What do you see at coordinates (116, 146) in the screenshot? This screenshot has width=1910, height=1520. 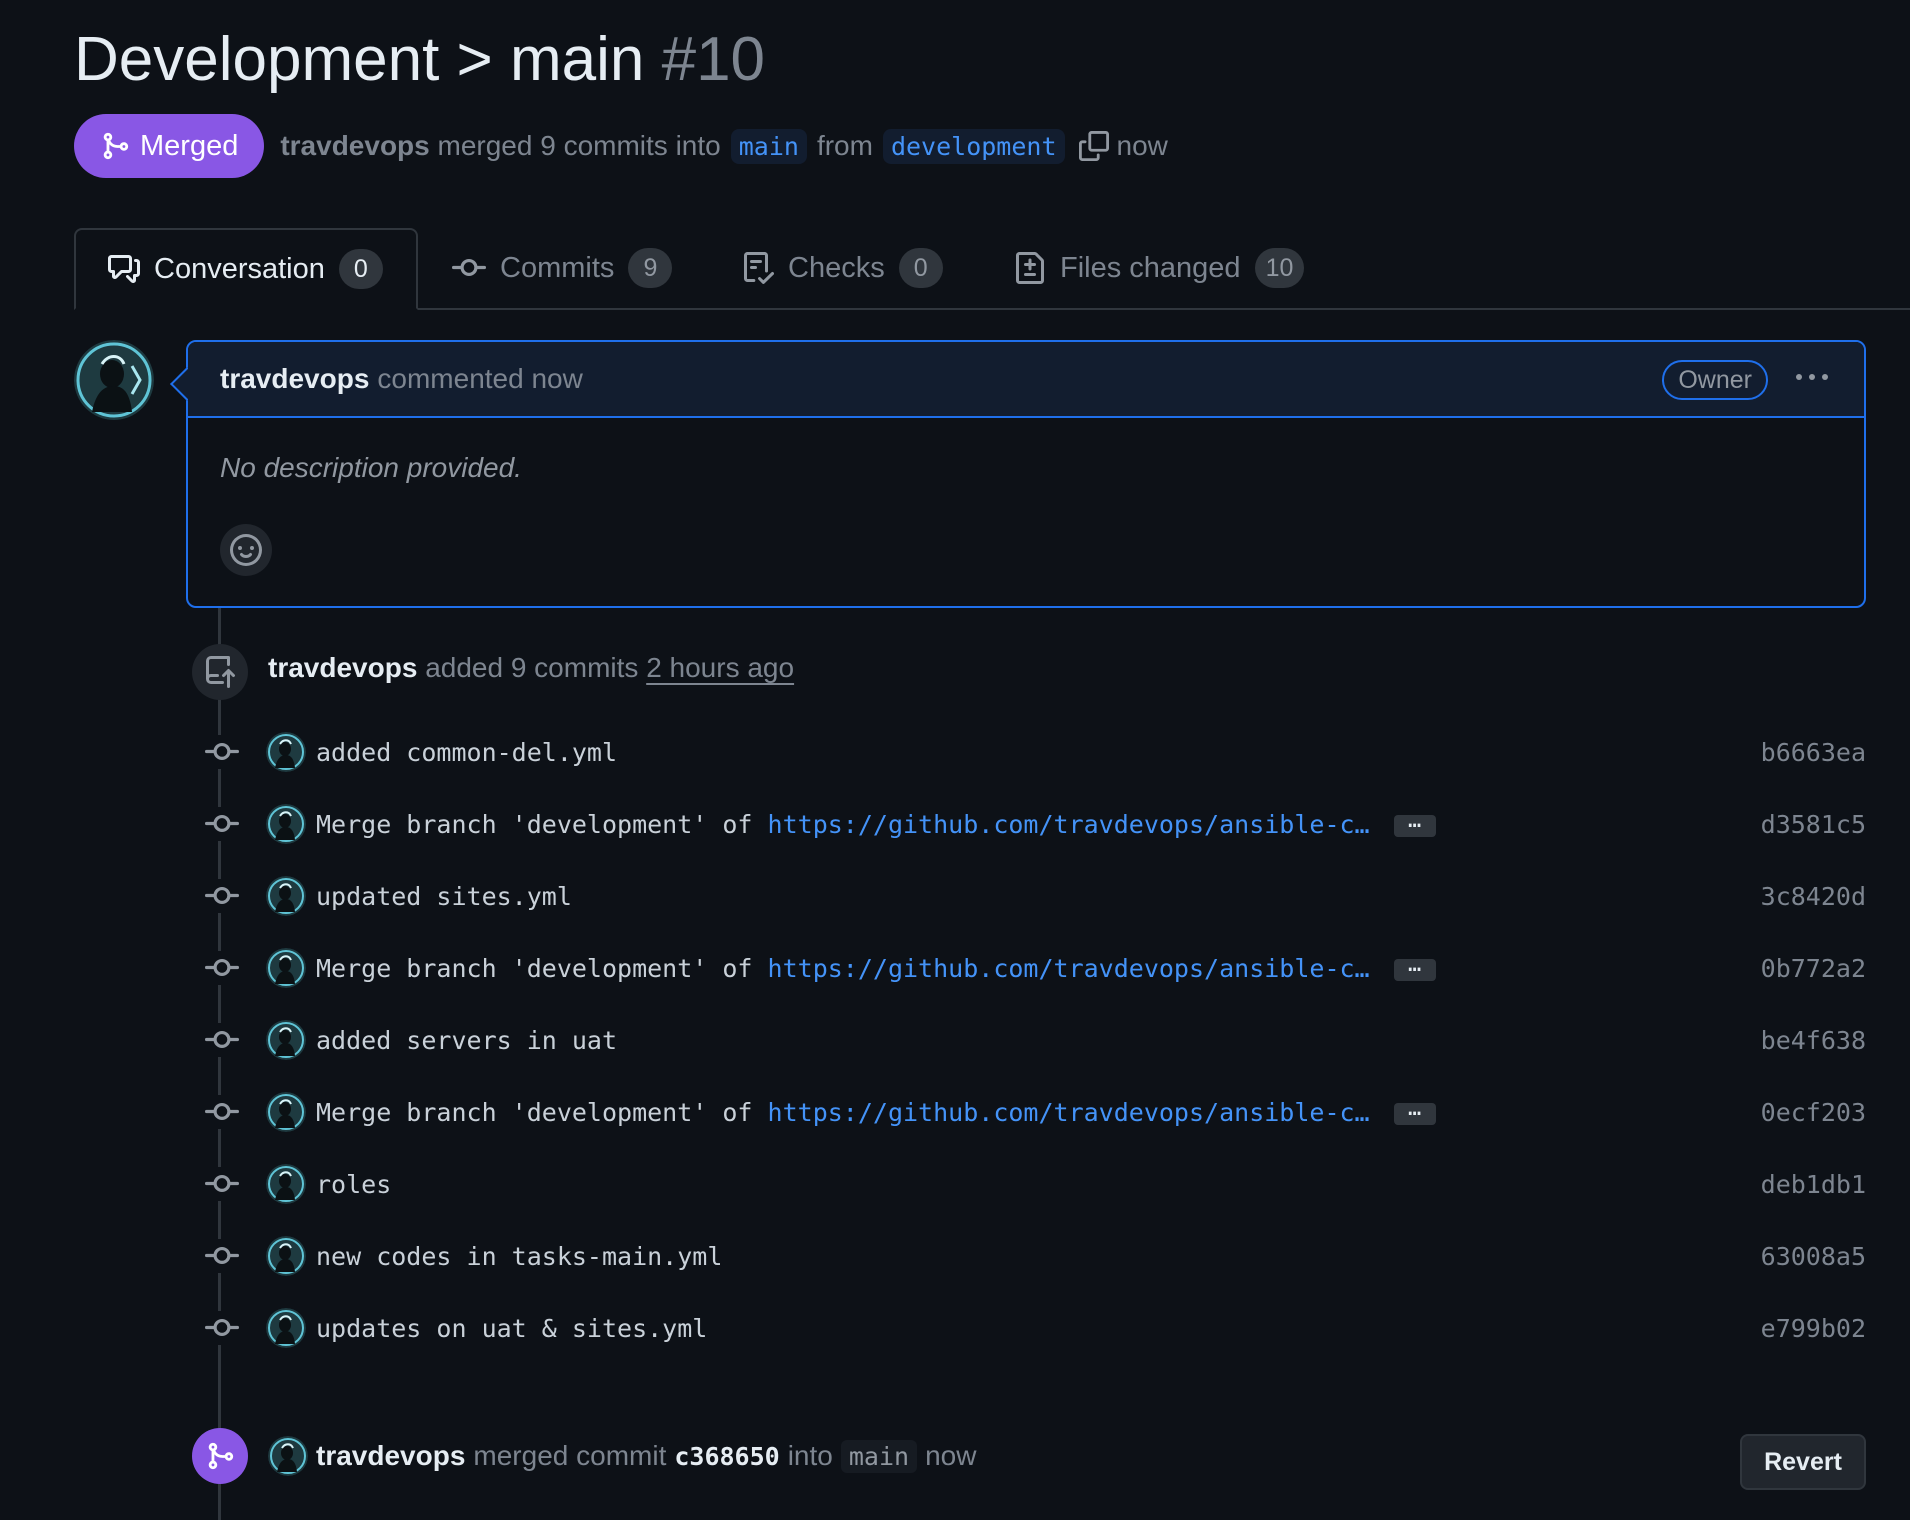 I see `git-merge-icon` at bounding box center [116, 146].